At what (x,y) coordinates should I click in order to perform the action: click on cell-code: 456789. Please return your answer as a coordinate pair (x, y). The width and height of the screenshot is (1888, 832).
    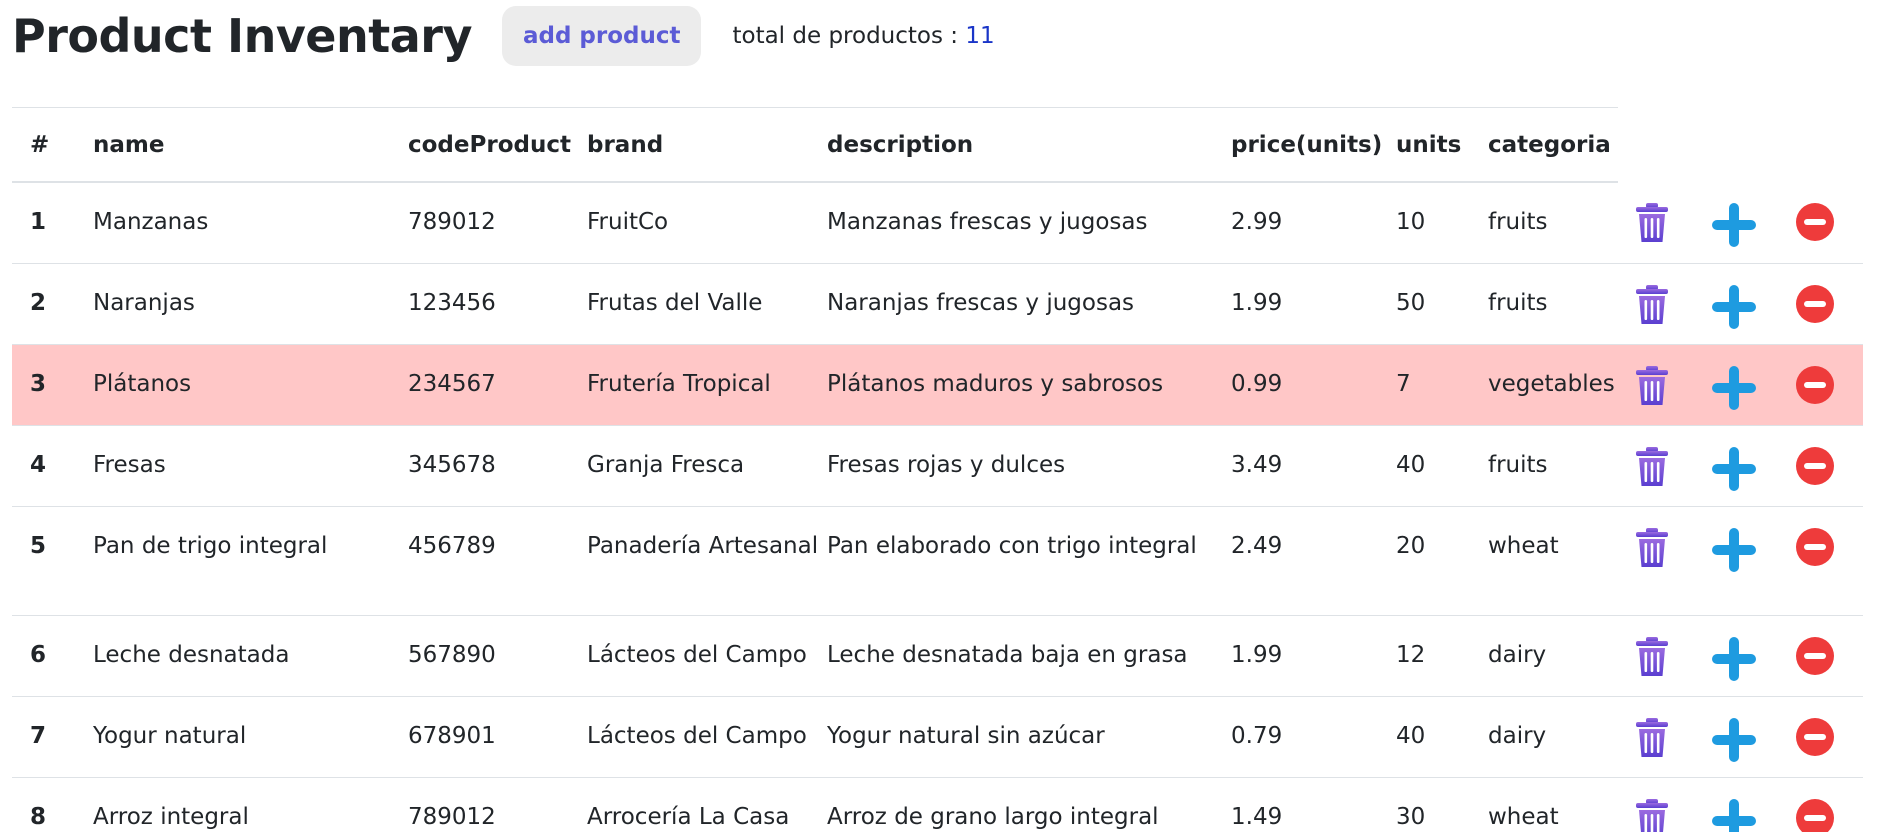
    Looking at the image, I should click on (497, 561).